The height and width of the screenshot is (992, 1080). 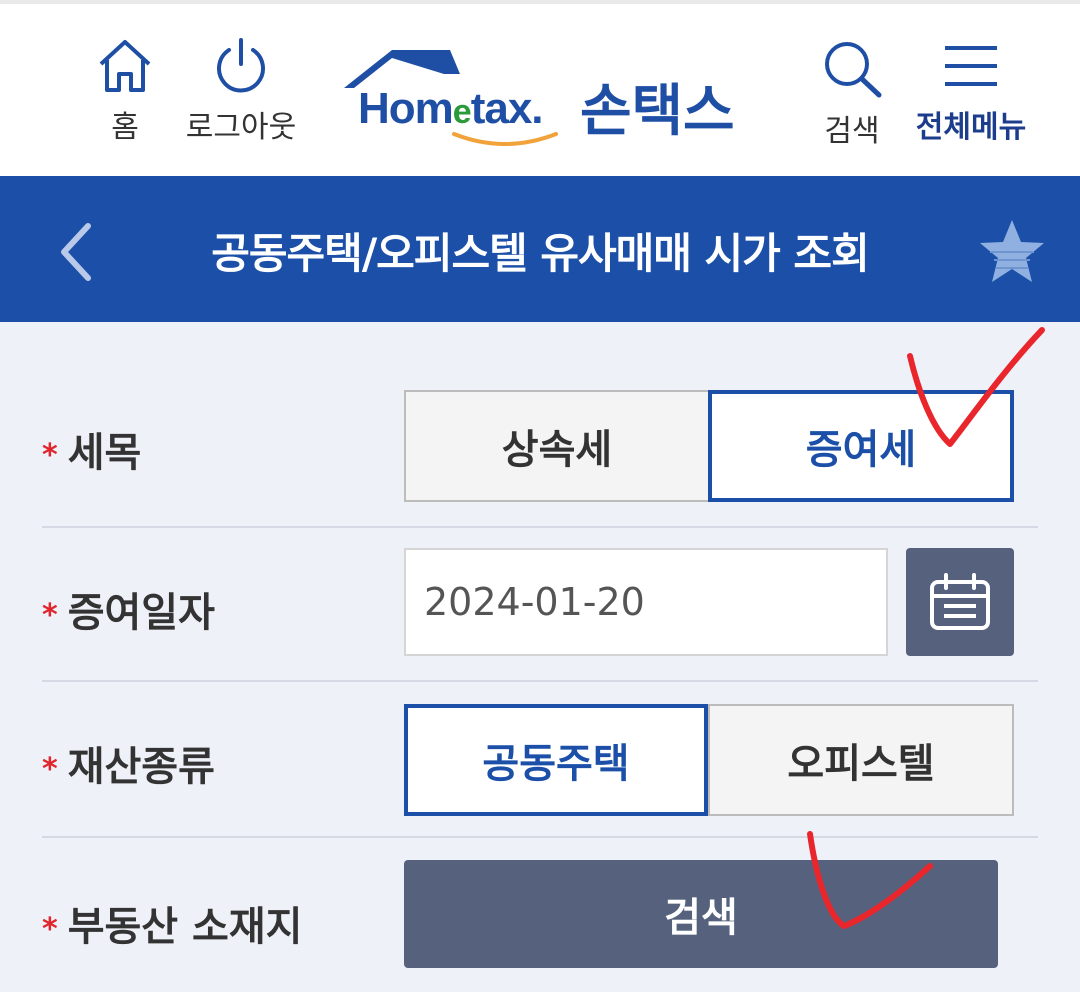 I want to click on home-button: 홈, so click(x=125, y=92).